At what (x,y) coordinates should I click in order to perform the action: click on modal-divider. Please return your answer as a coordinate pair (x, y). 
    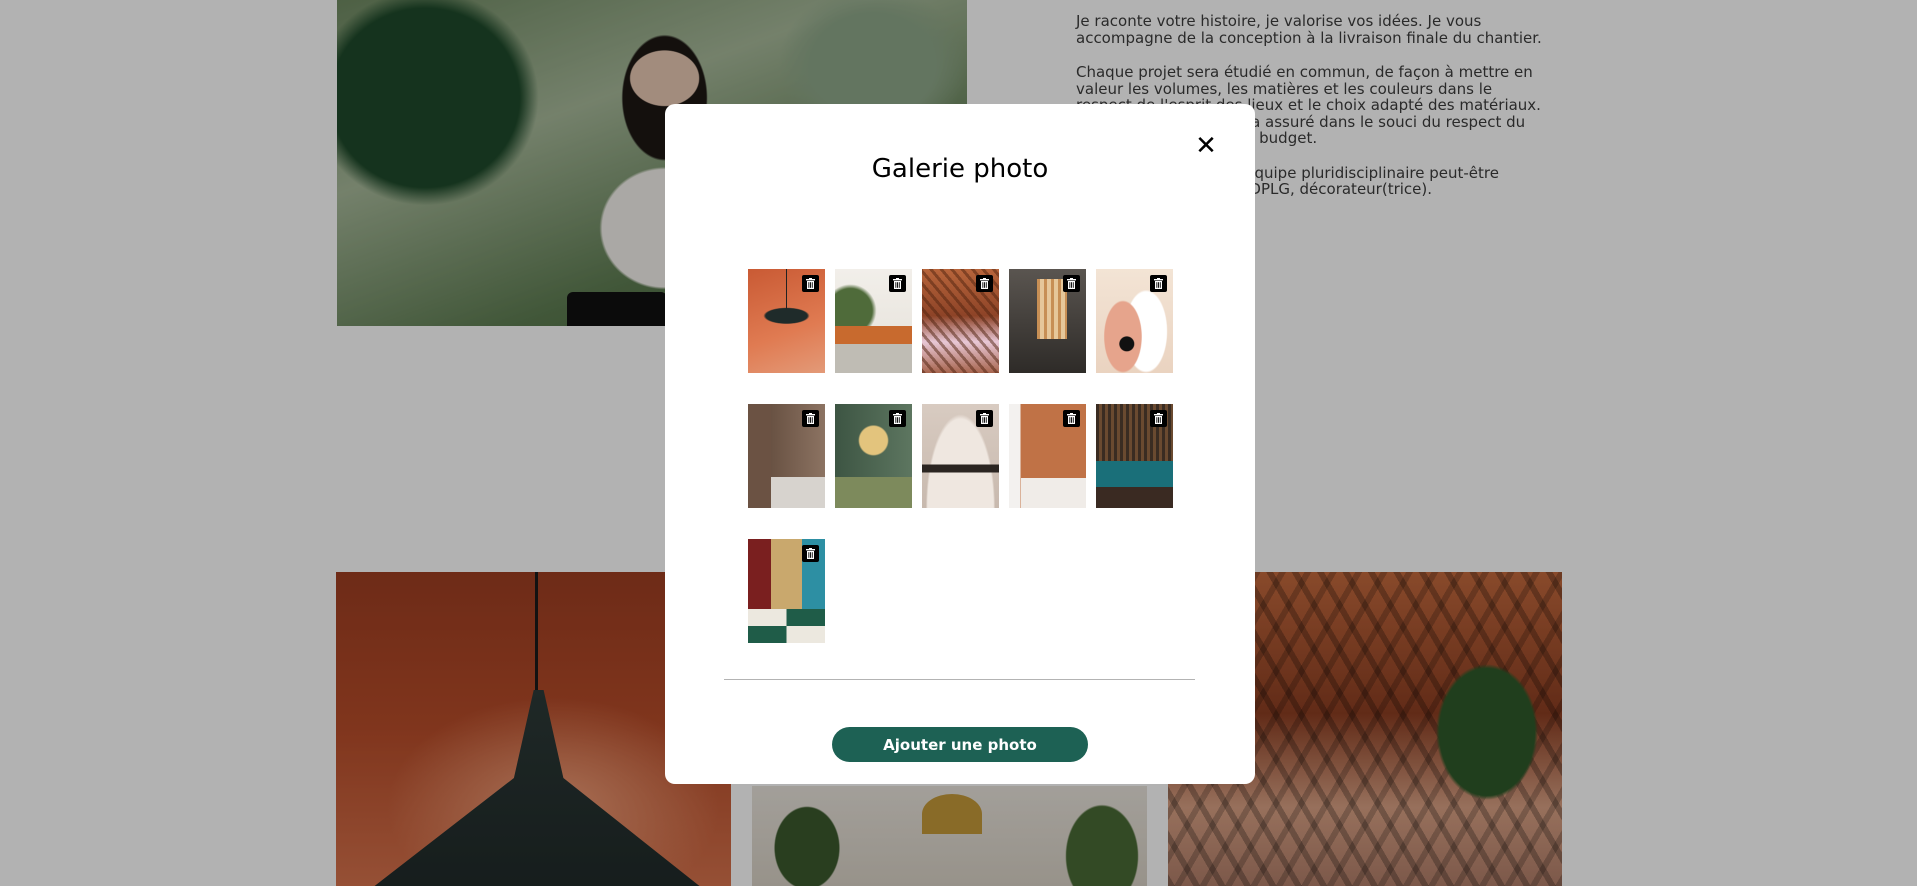
    Looking at the image, I should click on (959, 679).